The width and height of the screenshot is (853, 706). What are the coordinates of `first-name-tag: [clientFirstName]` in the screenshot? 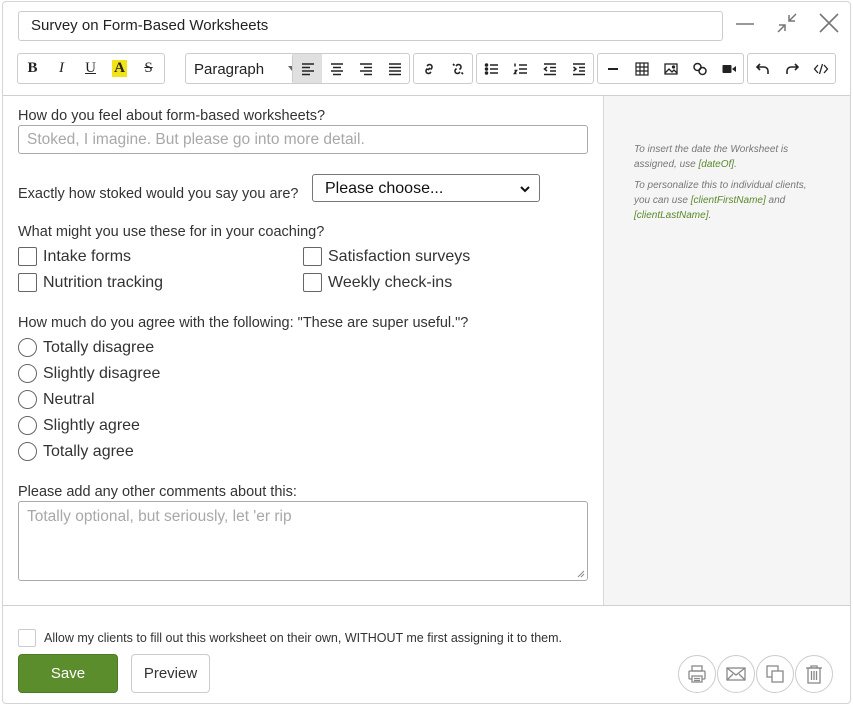 It's located at (728, 200).